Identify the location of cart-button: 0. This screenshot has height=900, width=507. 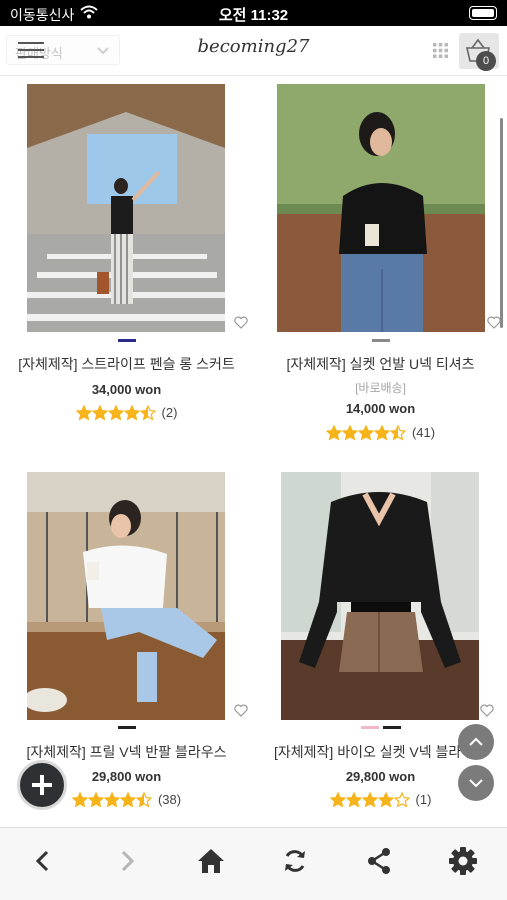
(479, 52).